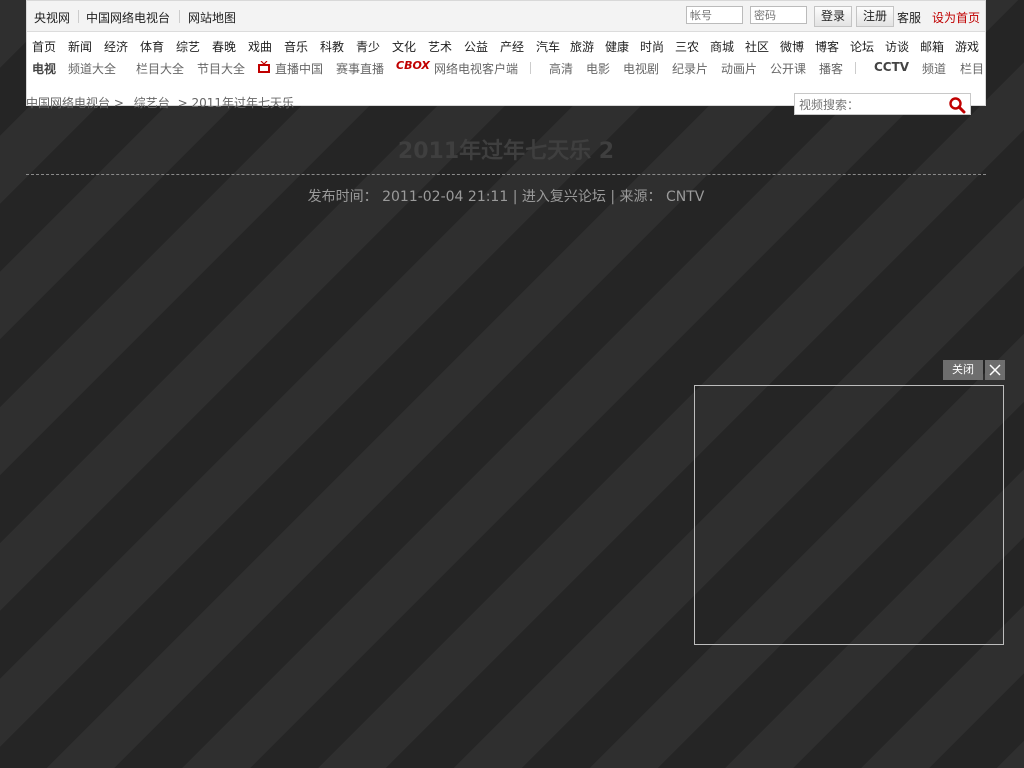  I want to click on tv-icon, so click(264, 68).